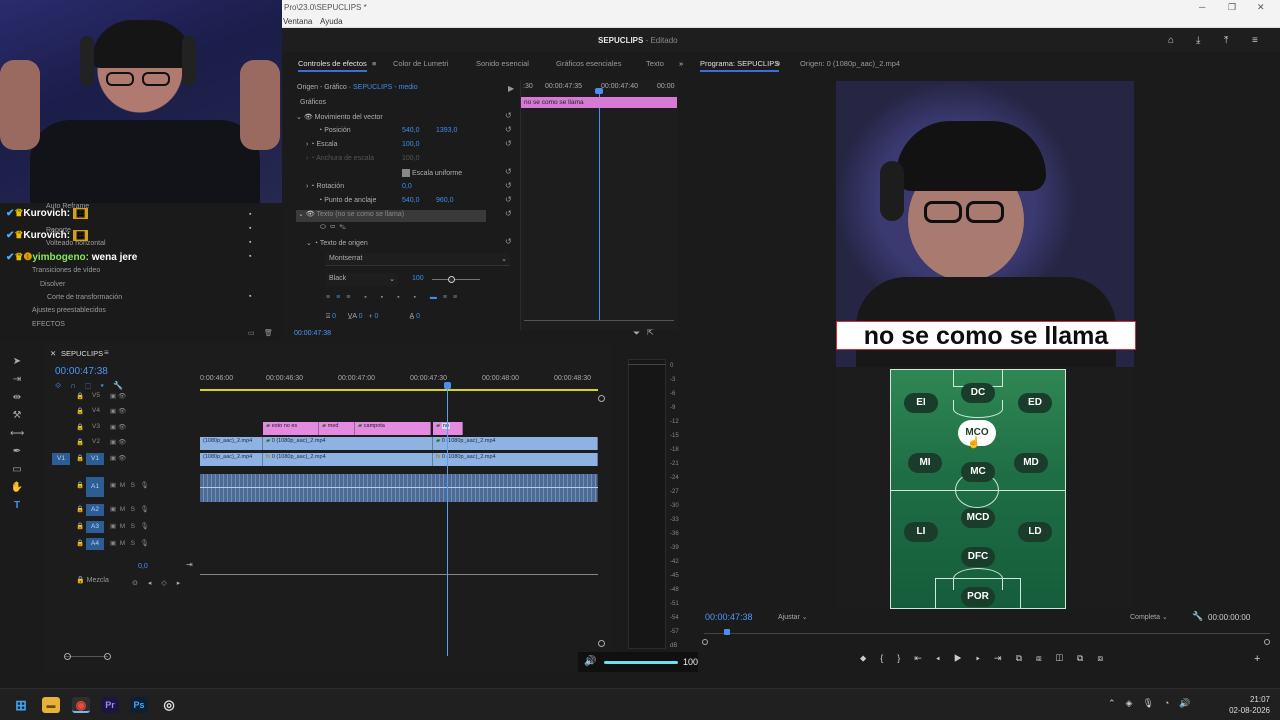  I want to click on position-y-field: 1393,0, so click(446, 133).